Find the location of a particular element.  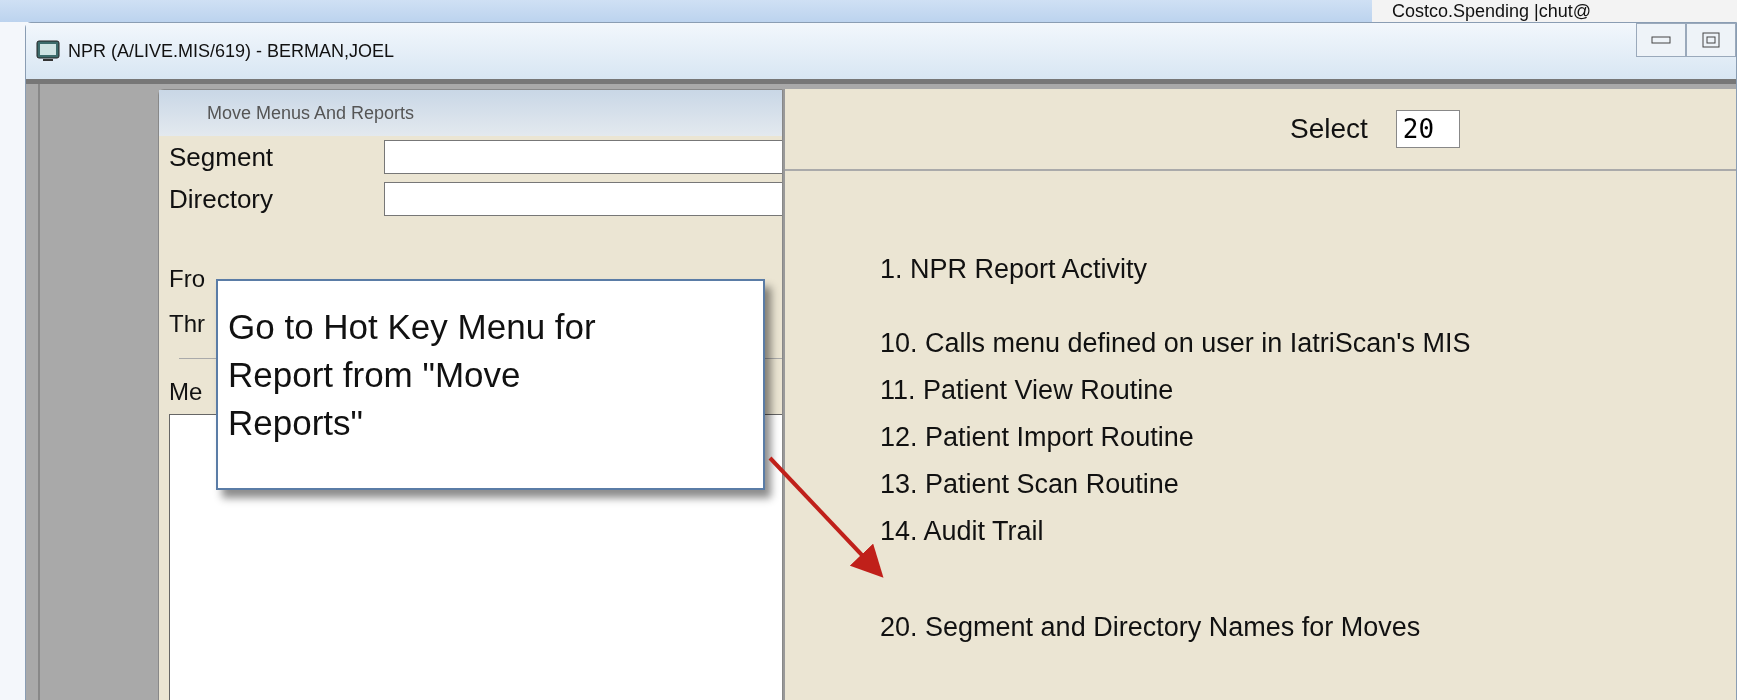

minimize-icon is located at coordinates (1661, 40).